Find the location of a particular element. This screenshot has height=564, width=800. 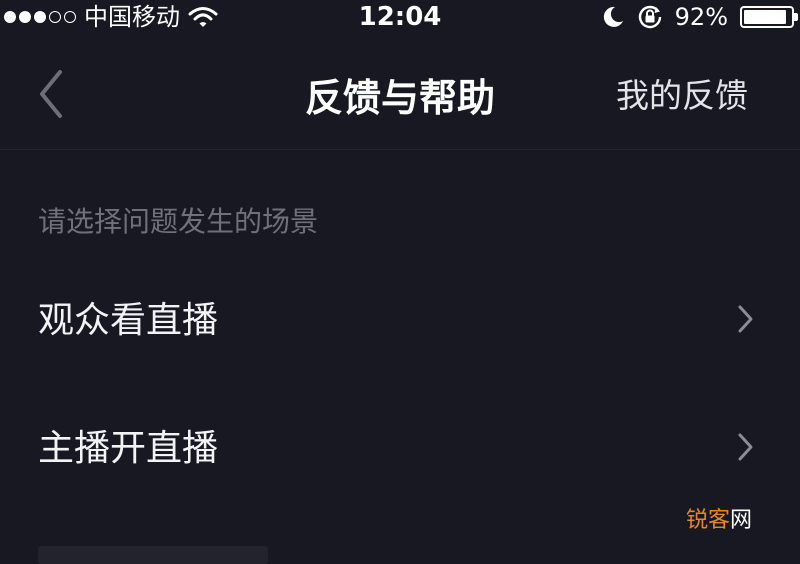

section-header: 请选择问题发生的场景 is located at coordinates (178, 221).